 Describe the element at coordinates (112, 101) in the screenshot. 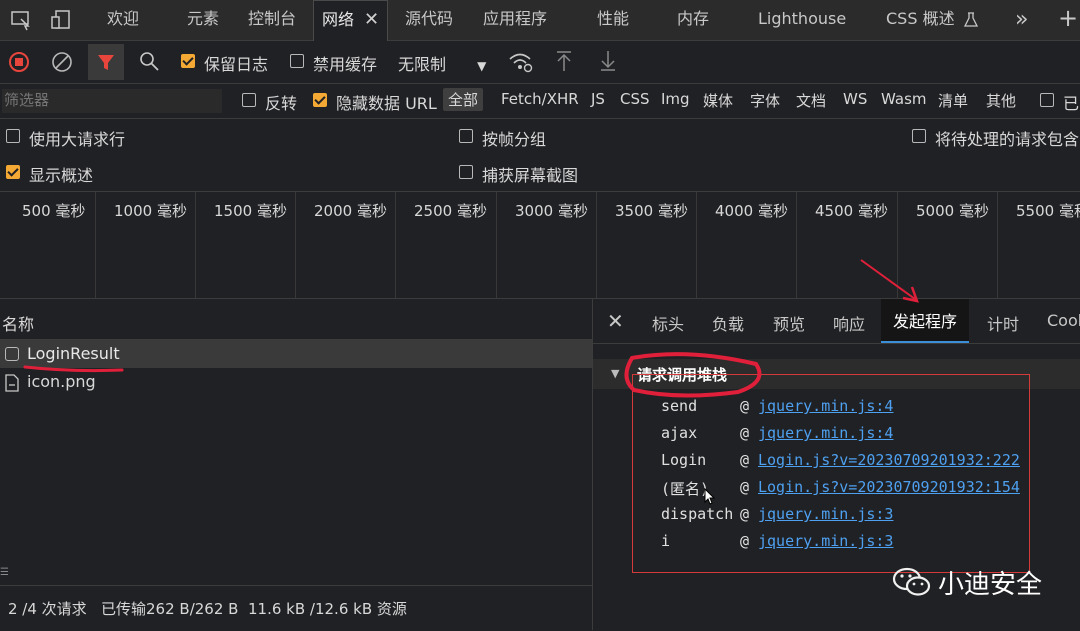

I see `filter-input` at that location.